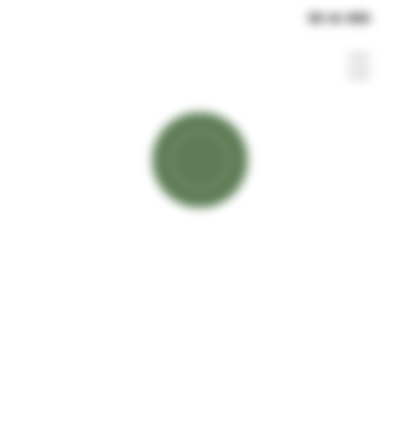  I want to click on hamburger-menu-icon, so click(361, 66).